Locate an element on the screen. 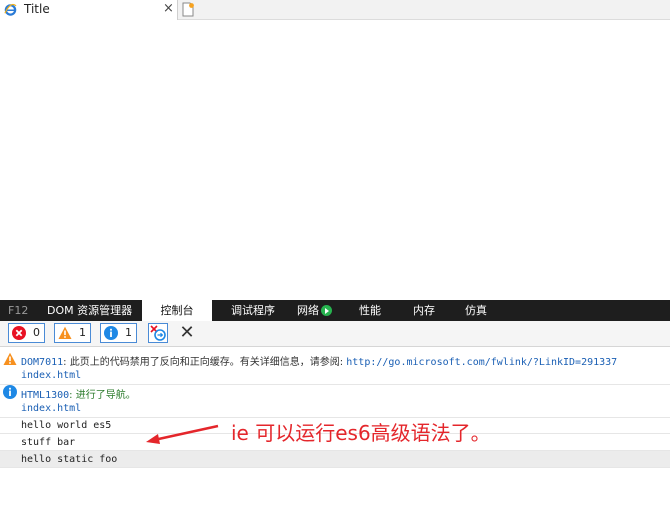 The width and height of the screenshot is (670, 507). console-info-row: HTML1300: 进行了导航。 is located at coordinates (335, 392).